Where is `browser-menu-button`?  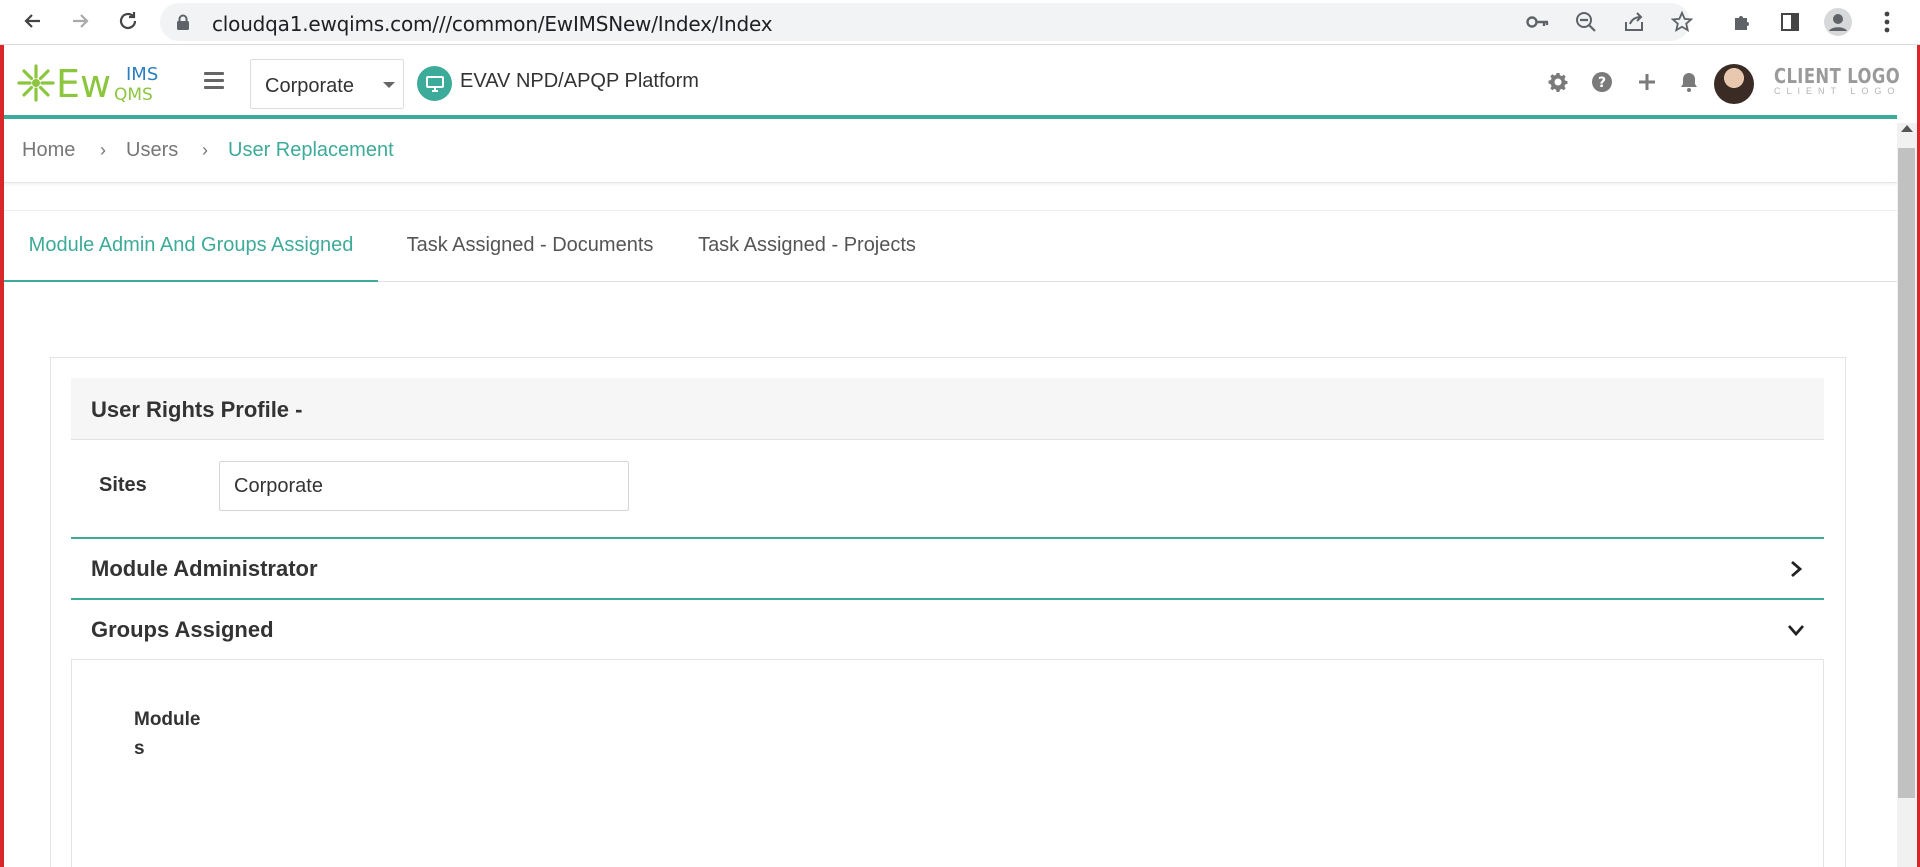
browser-menu-button is located at coordinates (1887, 22).